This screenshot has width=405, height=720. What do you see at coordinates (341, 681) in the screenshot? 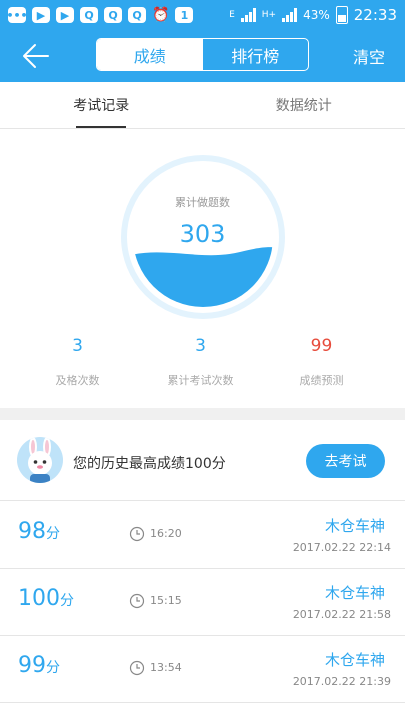
I see `record-date: 2017.02.22 21:39` at bounding box center [341, 681].